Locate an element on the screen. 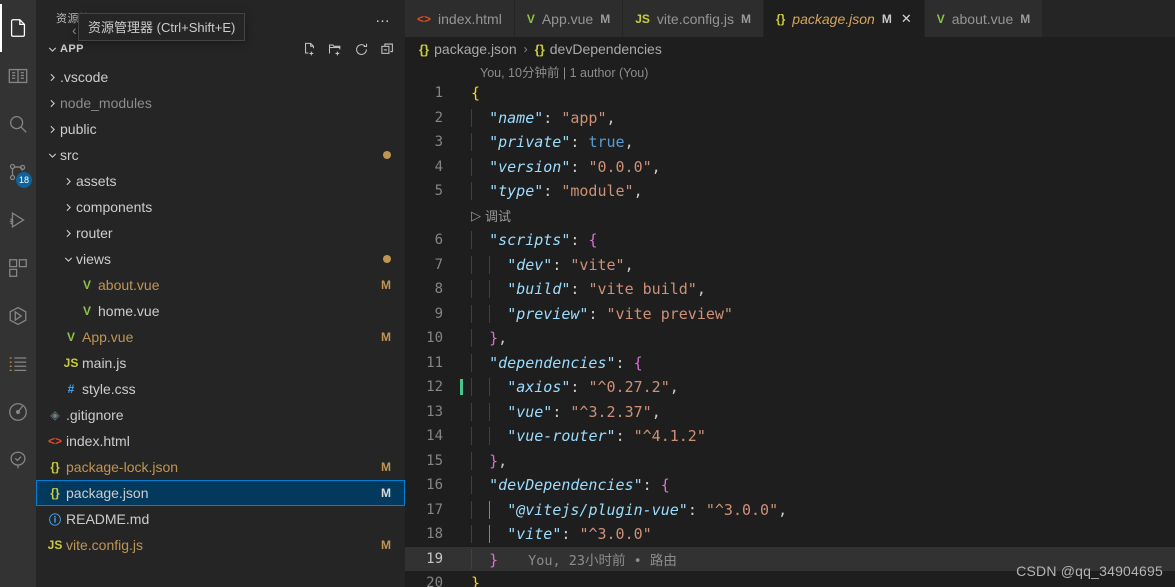 This screenshot has width=1175, height=587. code-line: 4 "version": "0.0.0", is located at coordinates (790, 167).